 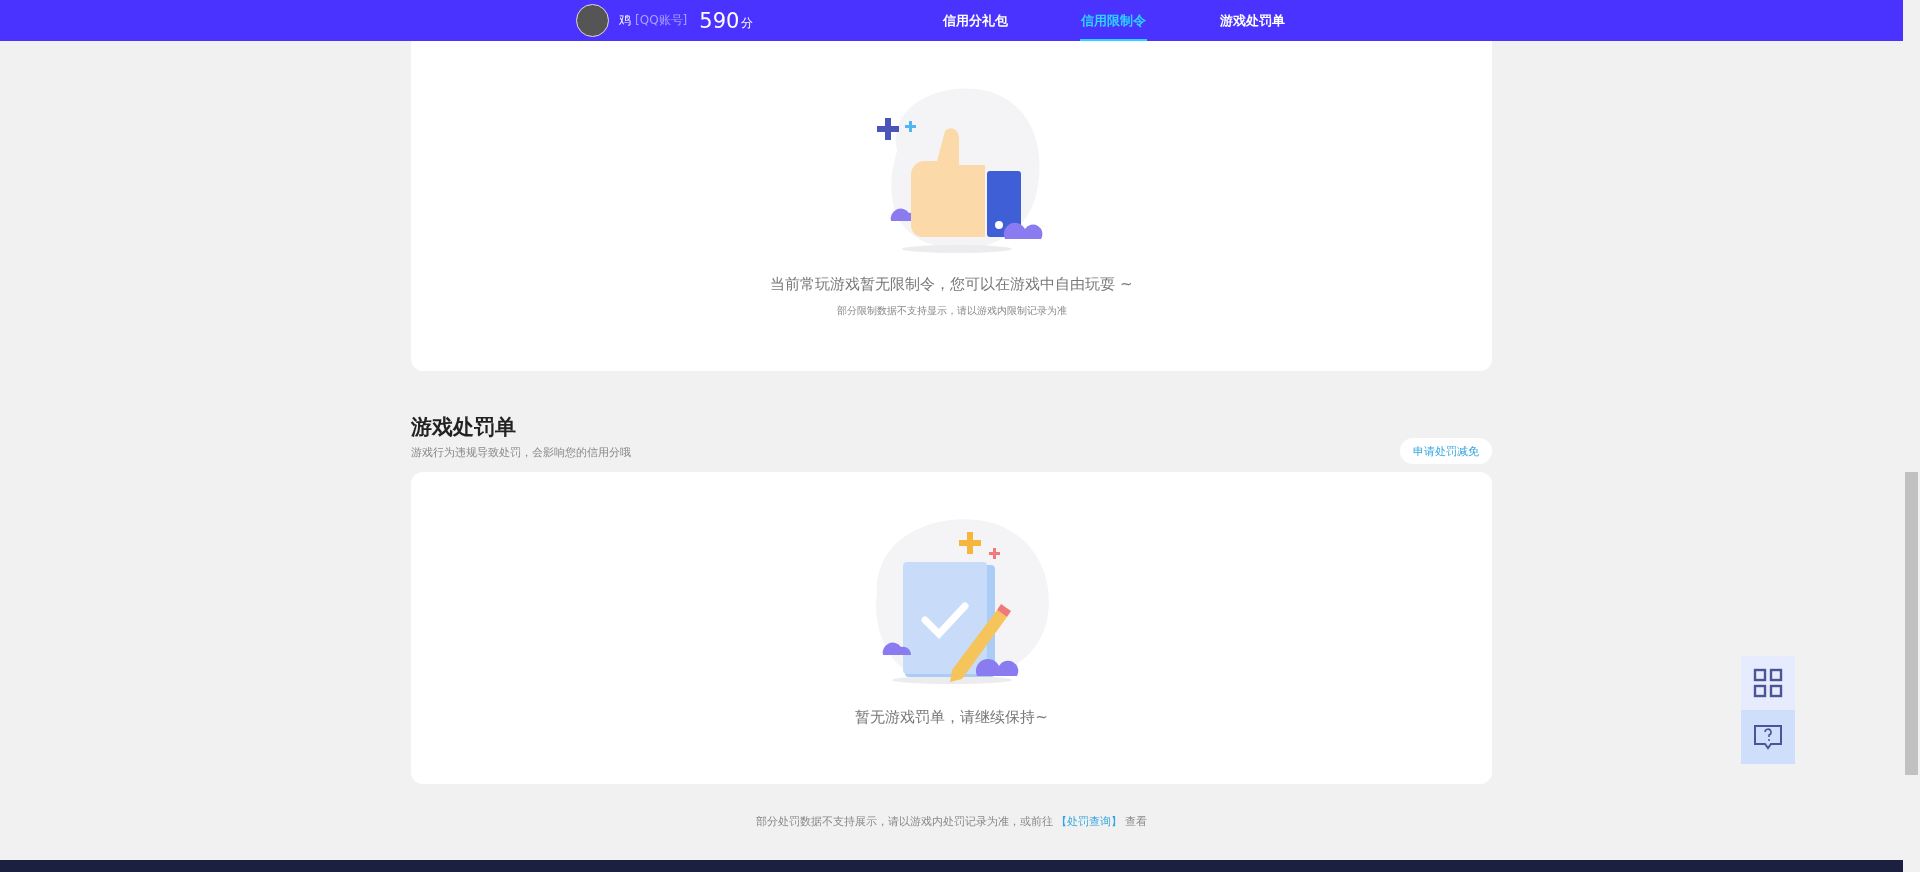 I want to click on credit-score: 590, so click(x=719, y=20).